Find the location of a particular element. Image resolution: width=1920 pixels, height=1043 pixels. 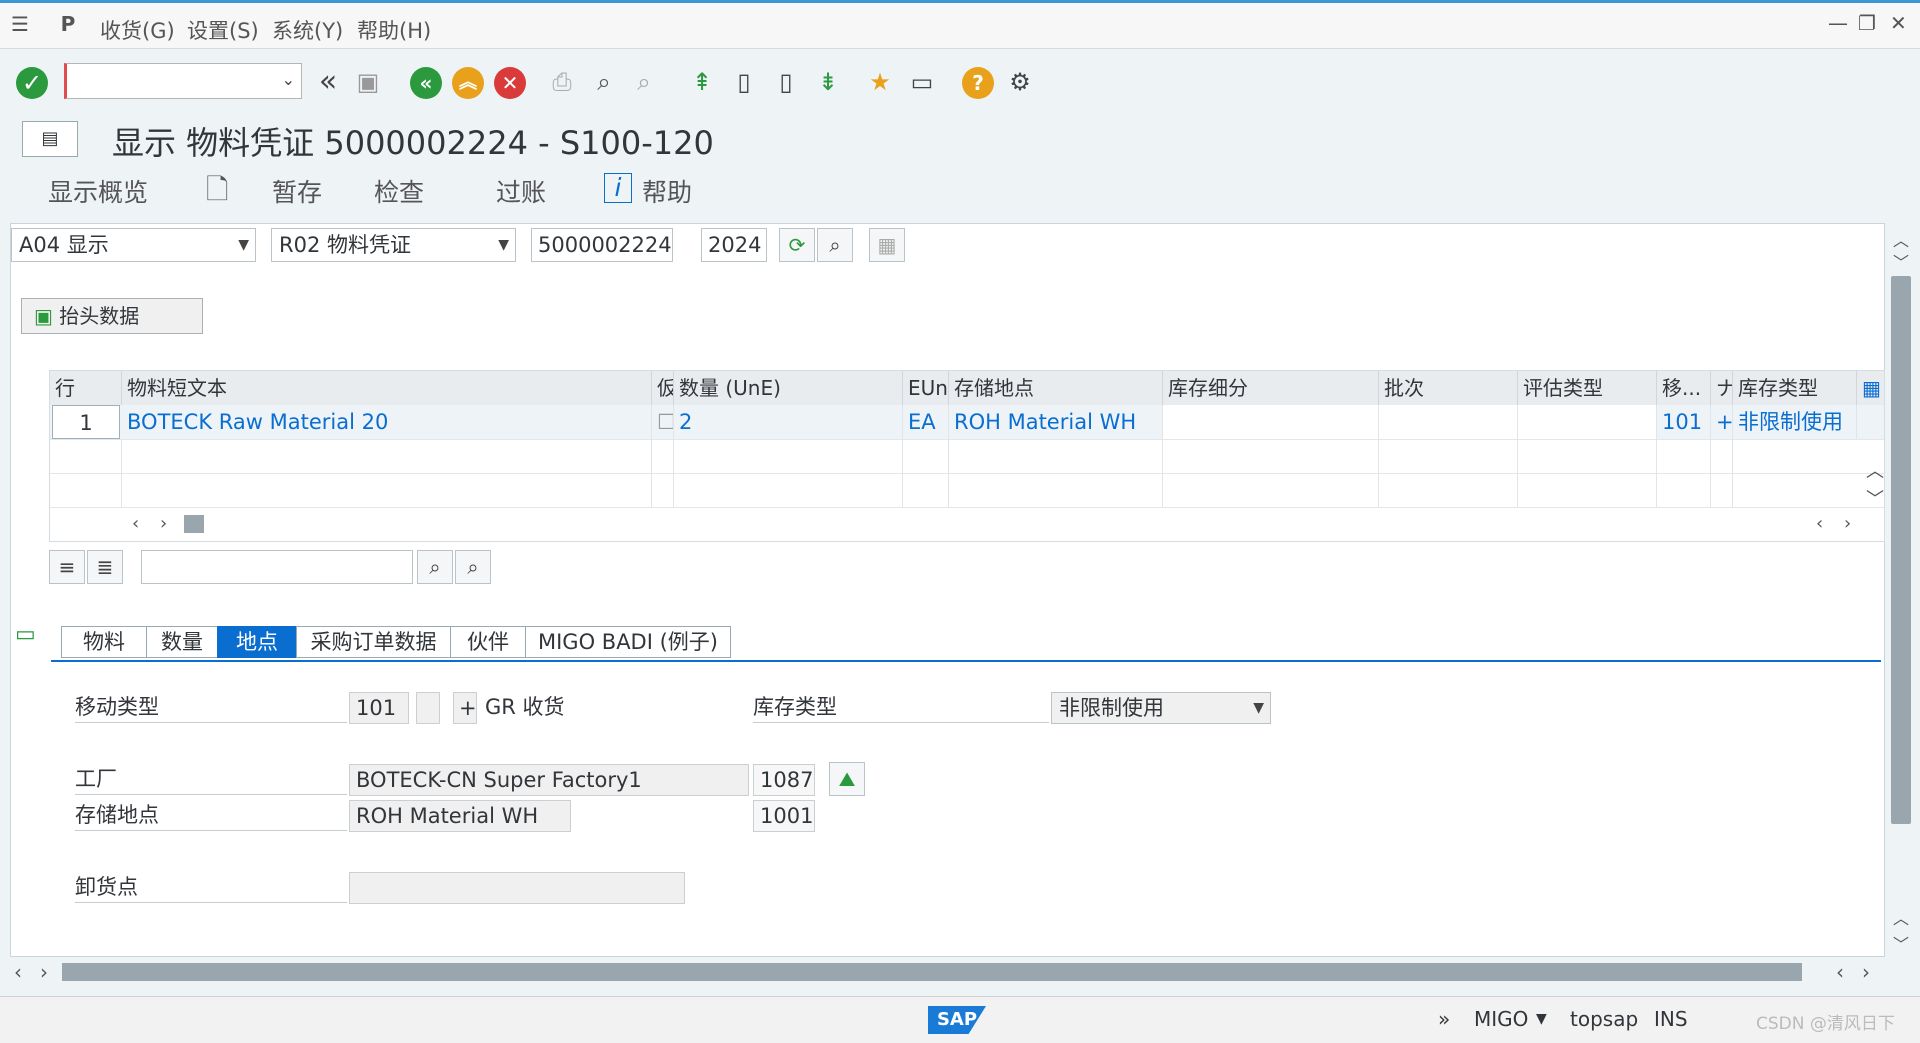

menu-toggle-icon: ▤ is located at coordinates (50, 139).